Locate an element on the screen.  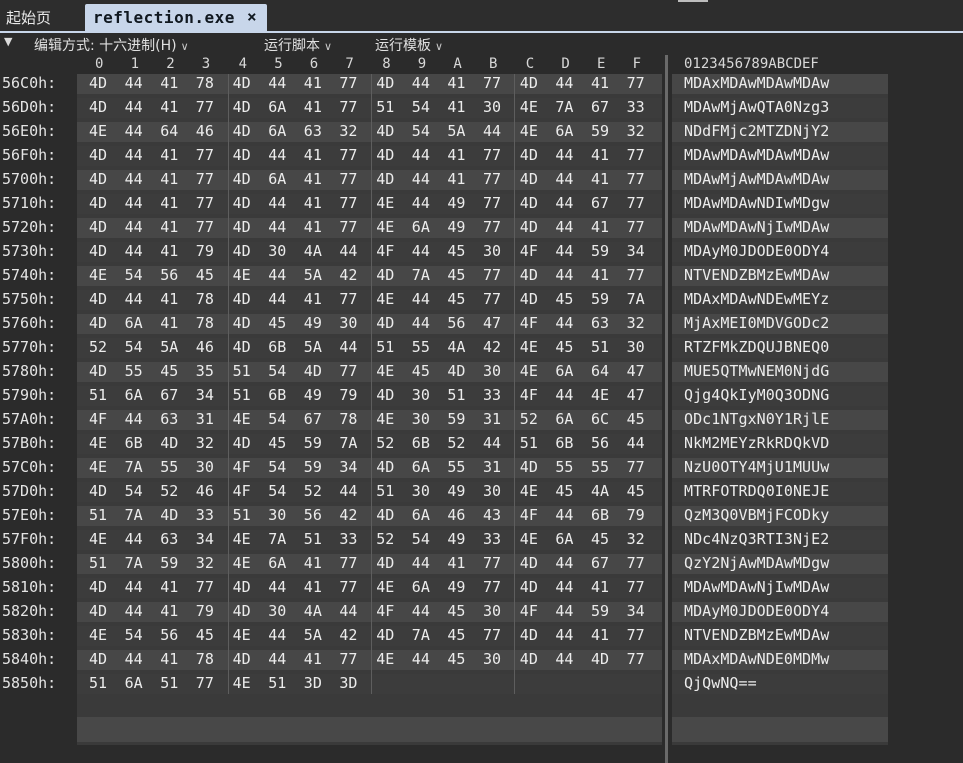
hex-byte: 67 is located at coordinates (600, 203).